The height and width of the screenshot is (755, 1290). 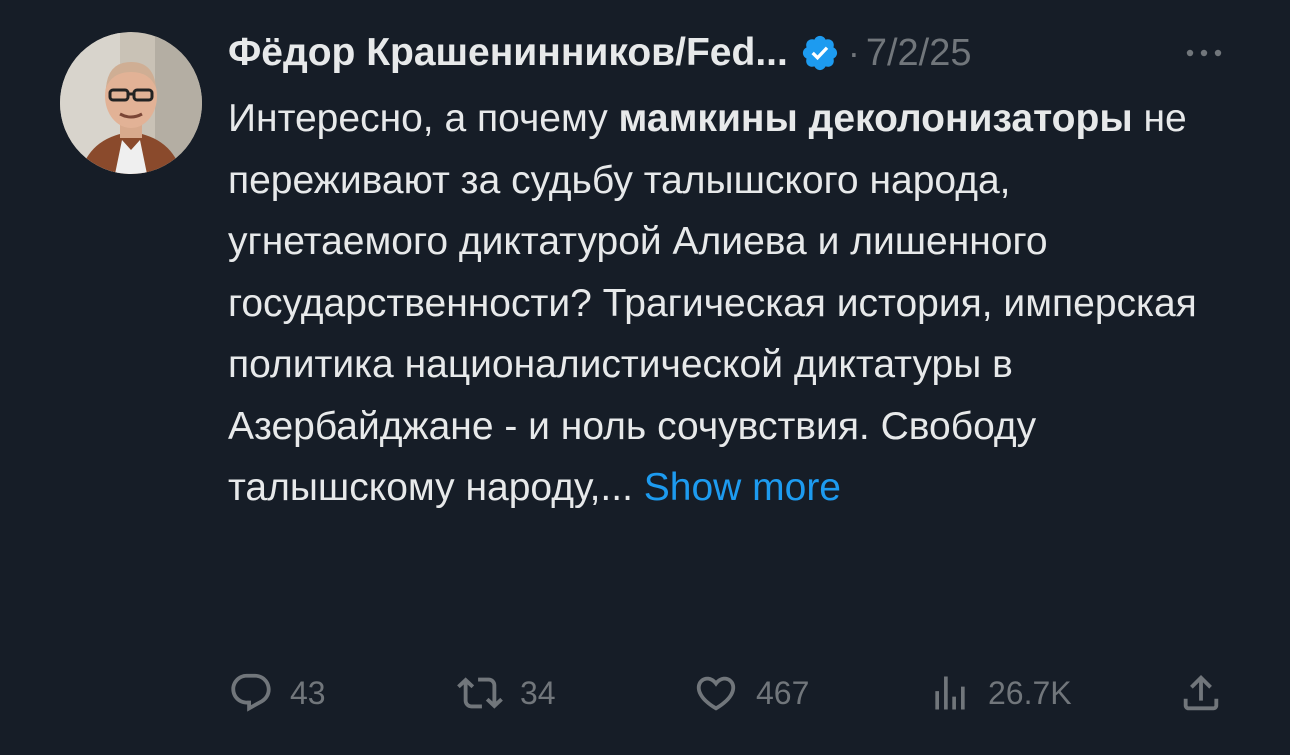 What do you see at coordinates (308, 692) in the screenshot?
I see `reply-count: 43` at bounding box center [308, 692].